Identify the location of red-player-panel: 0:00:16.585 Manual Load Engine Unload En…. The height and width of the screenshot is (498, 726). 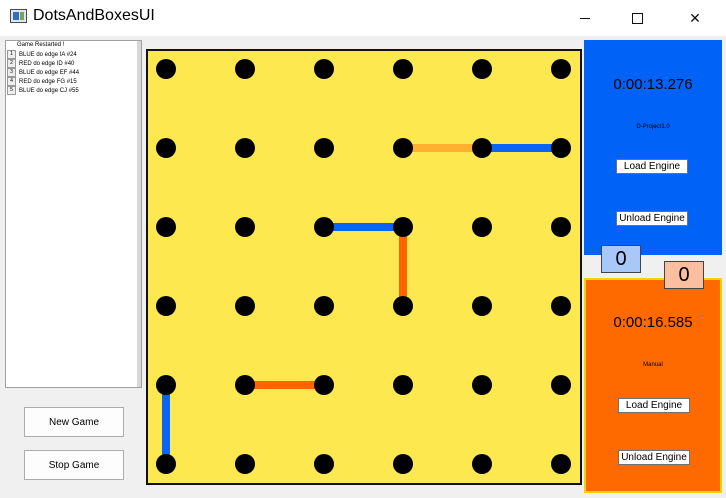
(653, 385).